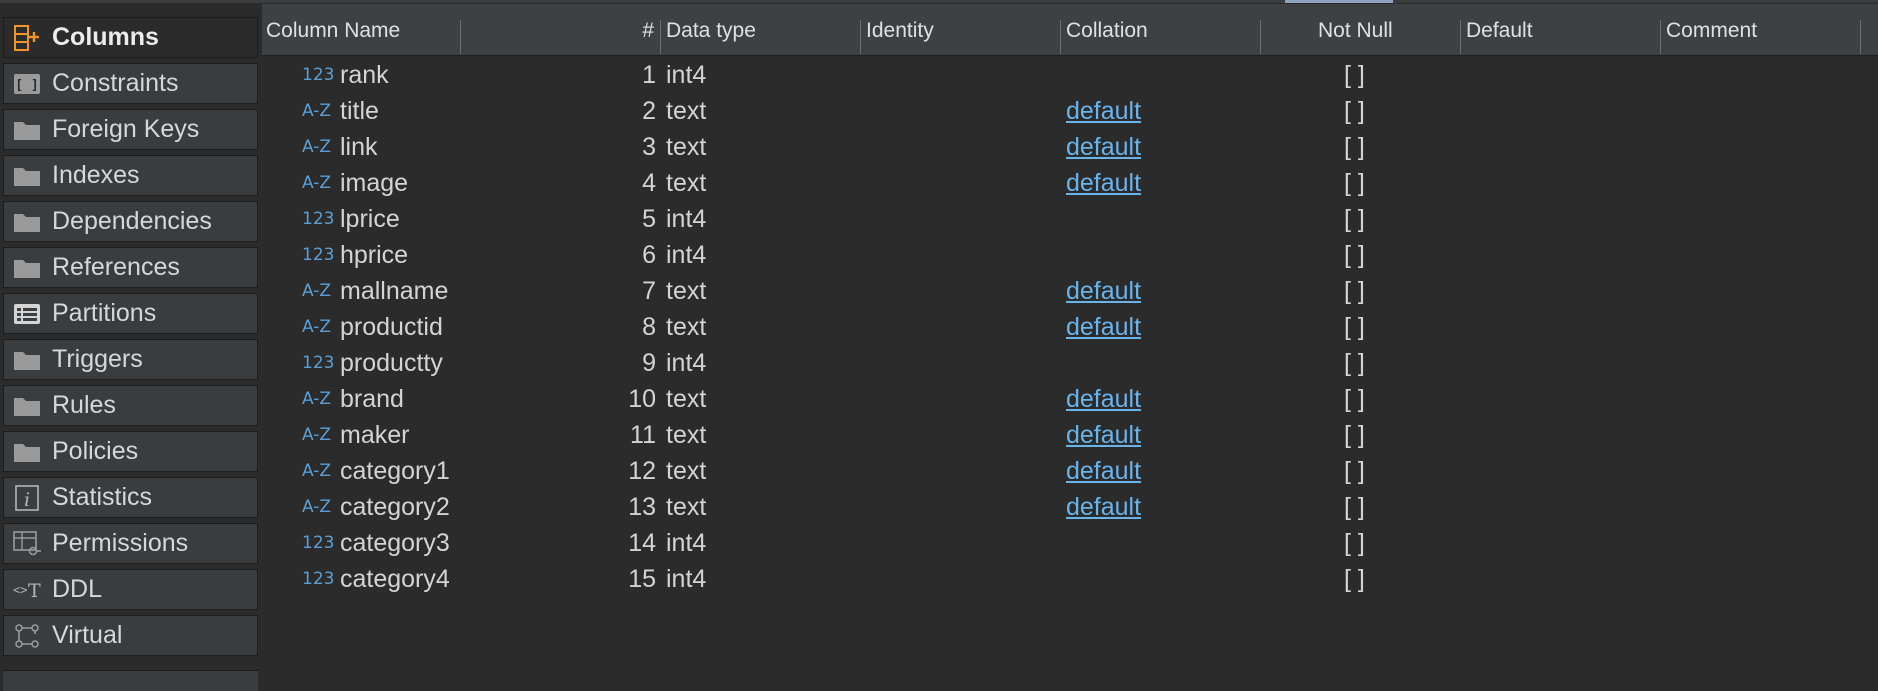 This screenshot has height=691, width=1878. I want to click on table-row: 123 category3 14 int4 [ ], so click(1070, 544).